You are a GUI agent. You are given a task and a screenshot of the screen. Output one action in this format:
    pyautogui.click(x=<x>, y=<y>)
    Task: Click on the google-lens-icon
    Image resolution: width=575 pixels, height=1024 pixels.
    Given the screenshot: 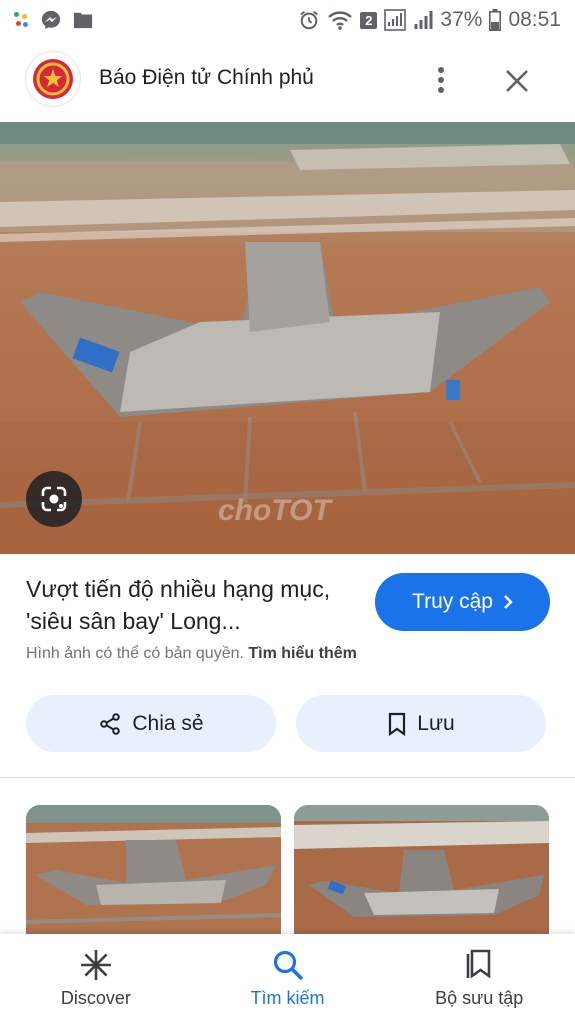 What is the action you would take?
    pyautogui.click(x=54, y=499)
    